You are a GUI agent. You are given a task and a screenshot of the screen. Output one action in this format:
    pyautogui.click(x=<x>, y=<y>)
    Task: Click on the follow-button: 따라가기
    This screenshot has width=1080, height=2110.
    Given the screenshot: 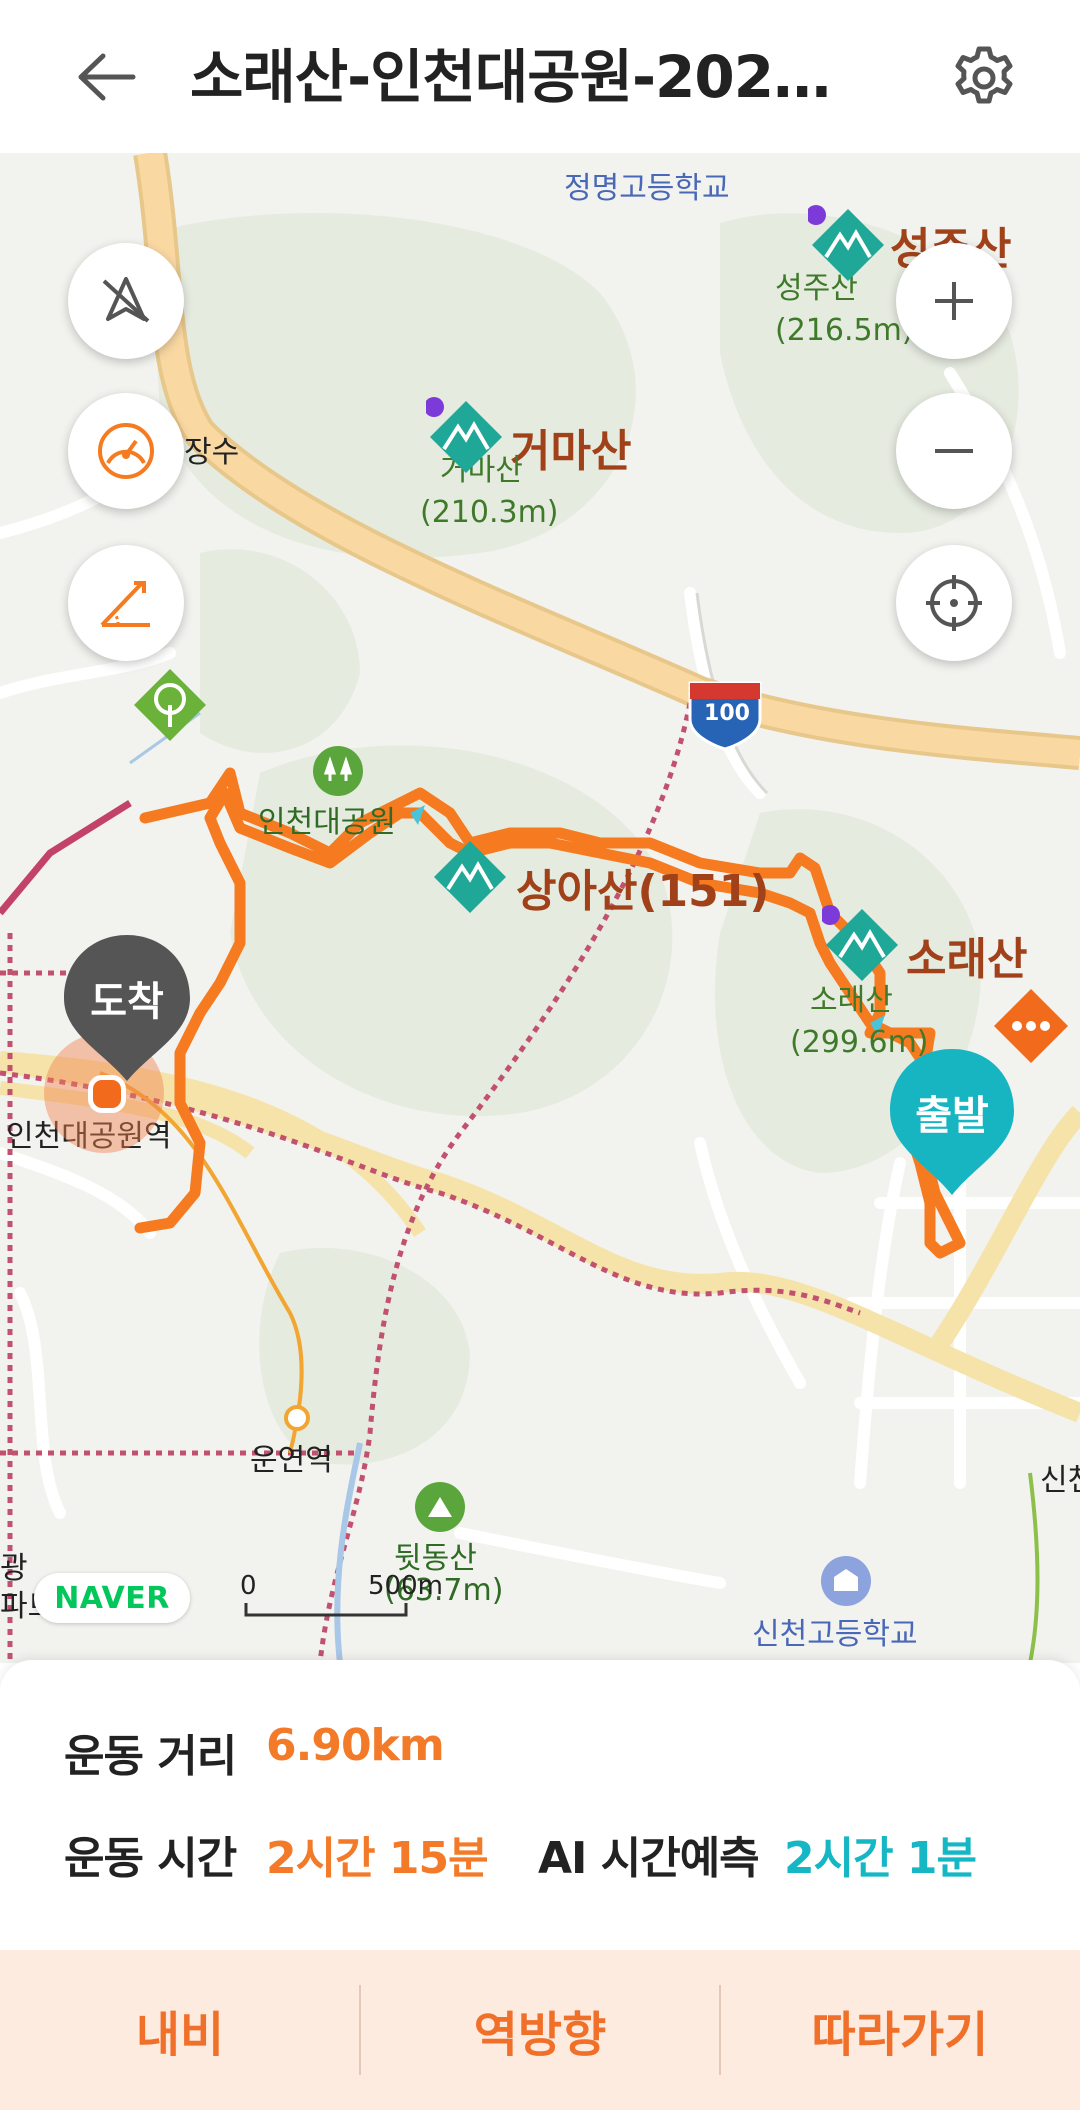 What is the action you would take?
    pyautogui.click(x=900, y=2030)
    